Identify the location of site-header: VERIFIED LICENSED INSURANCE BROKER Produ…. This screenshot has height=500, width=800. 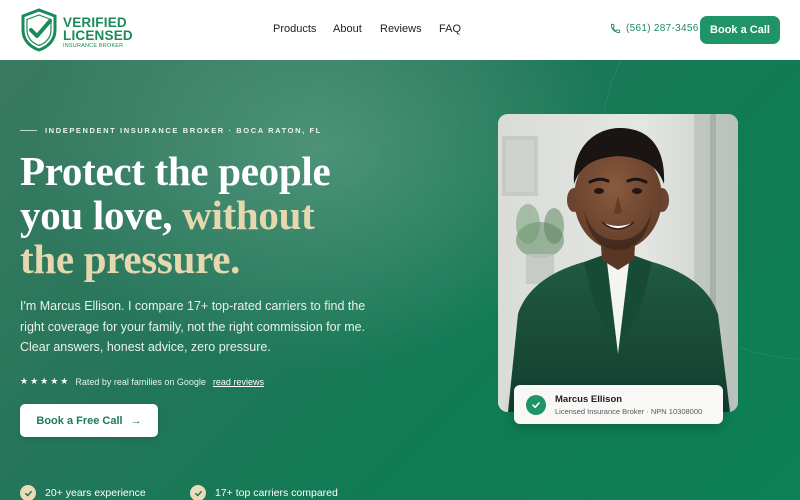
(400, 30).